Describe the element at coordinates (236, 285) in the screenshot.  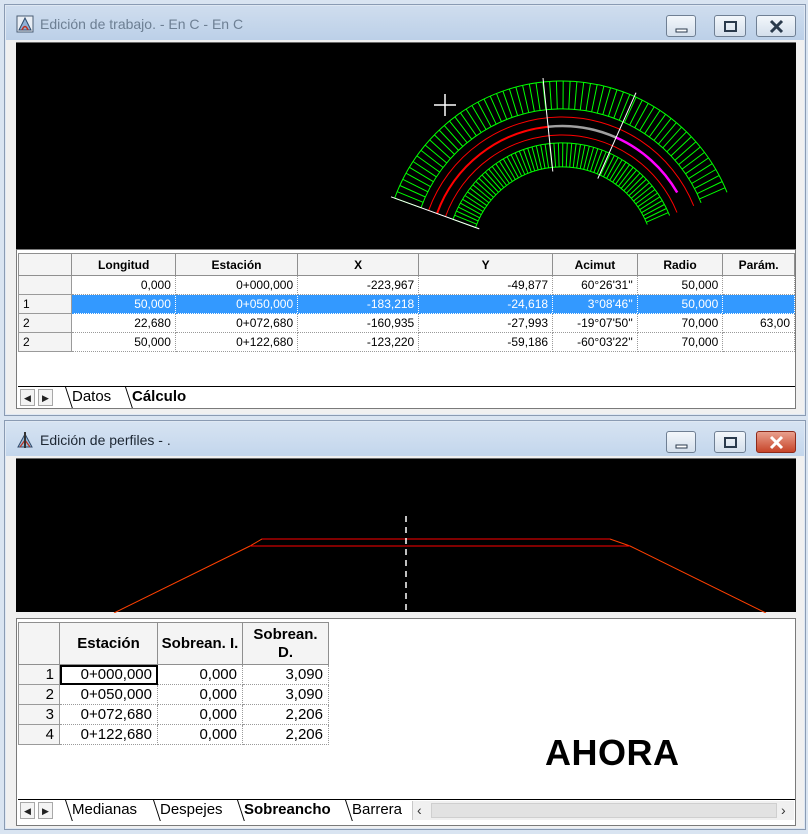
I see `table-cell: 0+000,000` at that location.